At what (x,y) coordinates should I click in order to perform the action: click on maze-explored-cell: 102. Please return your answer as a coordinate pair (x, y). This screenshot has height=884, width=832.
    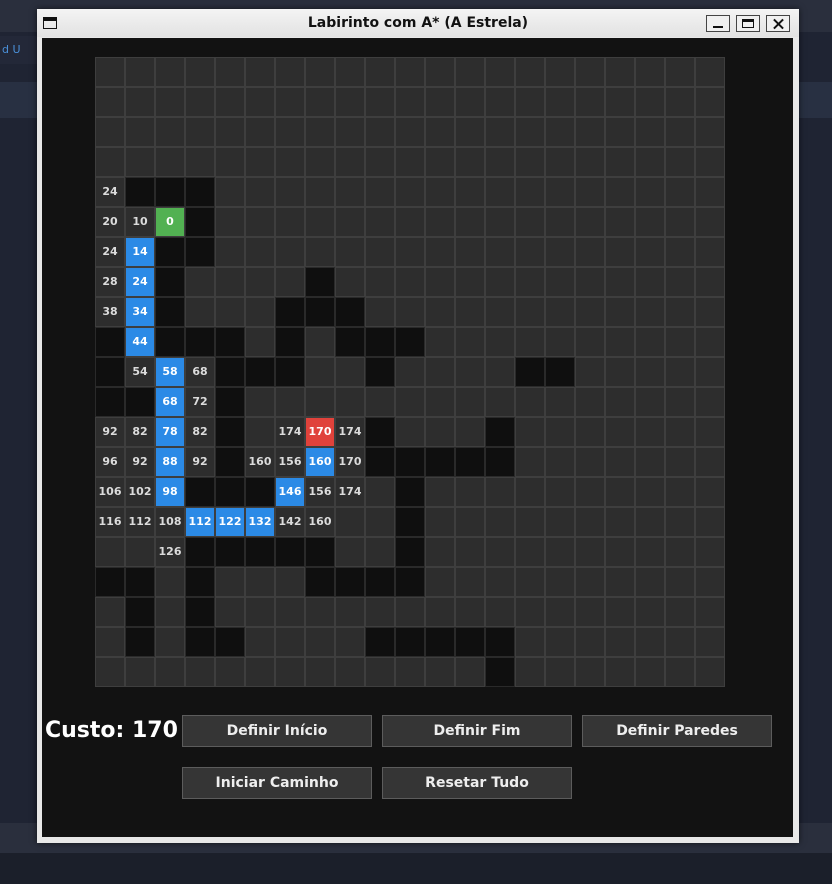
    Looking at the image, I should click on (140, 492).